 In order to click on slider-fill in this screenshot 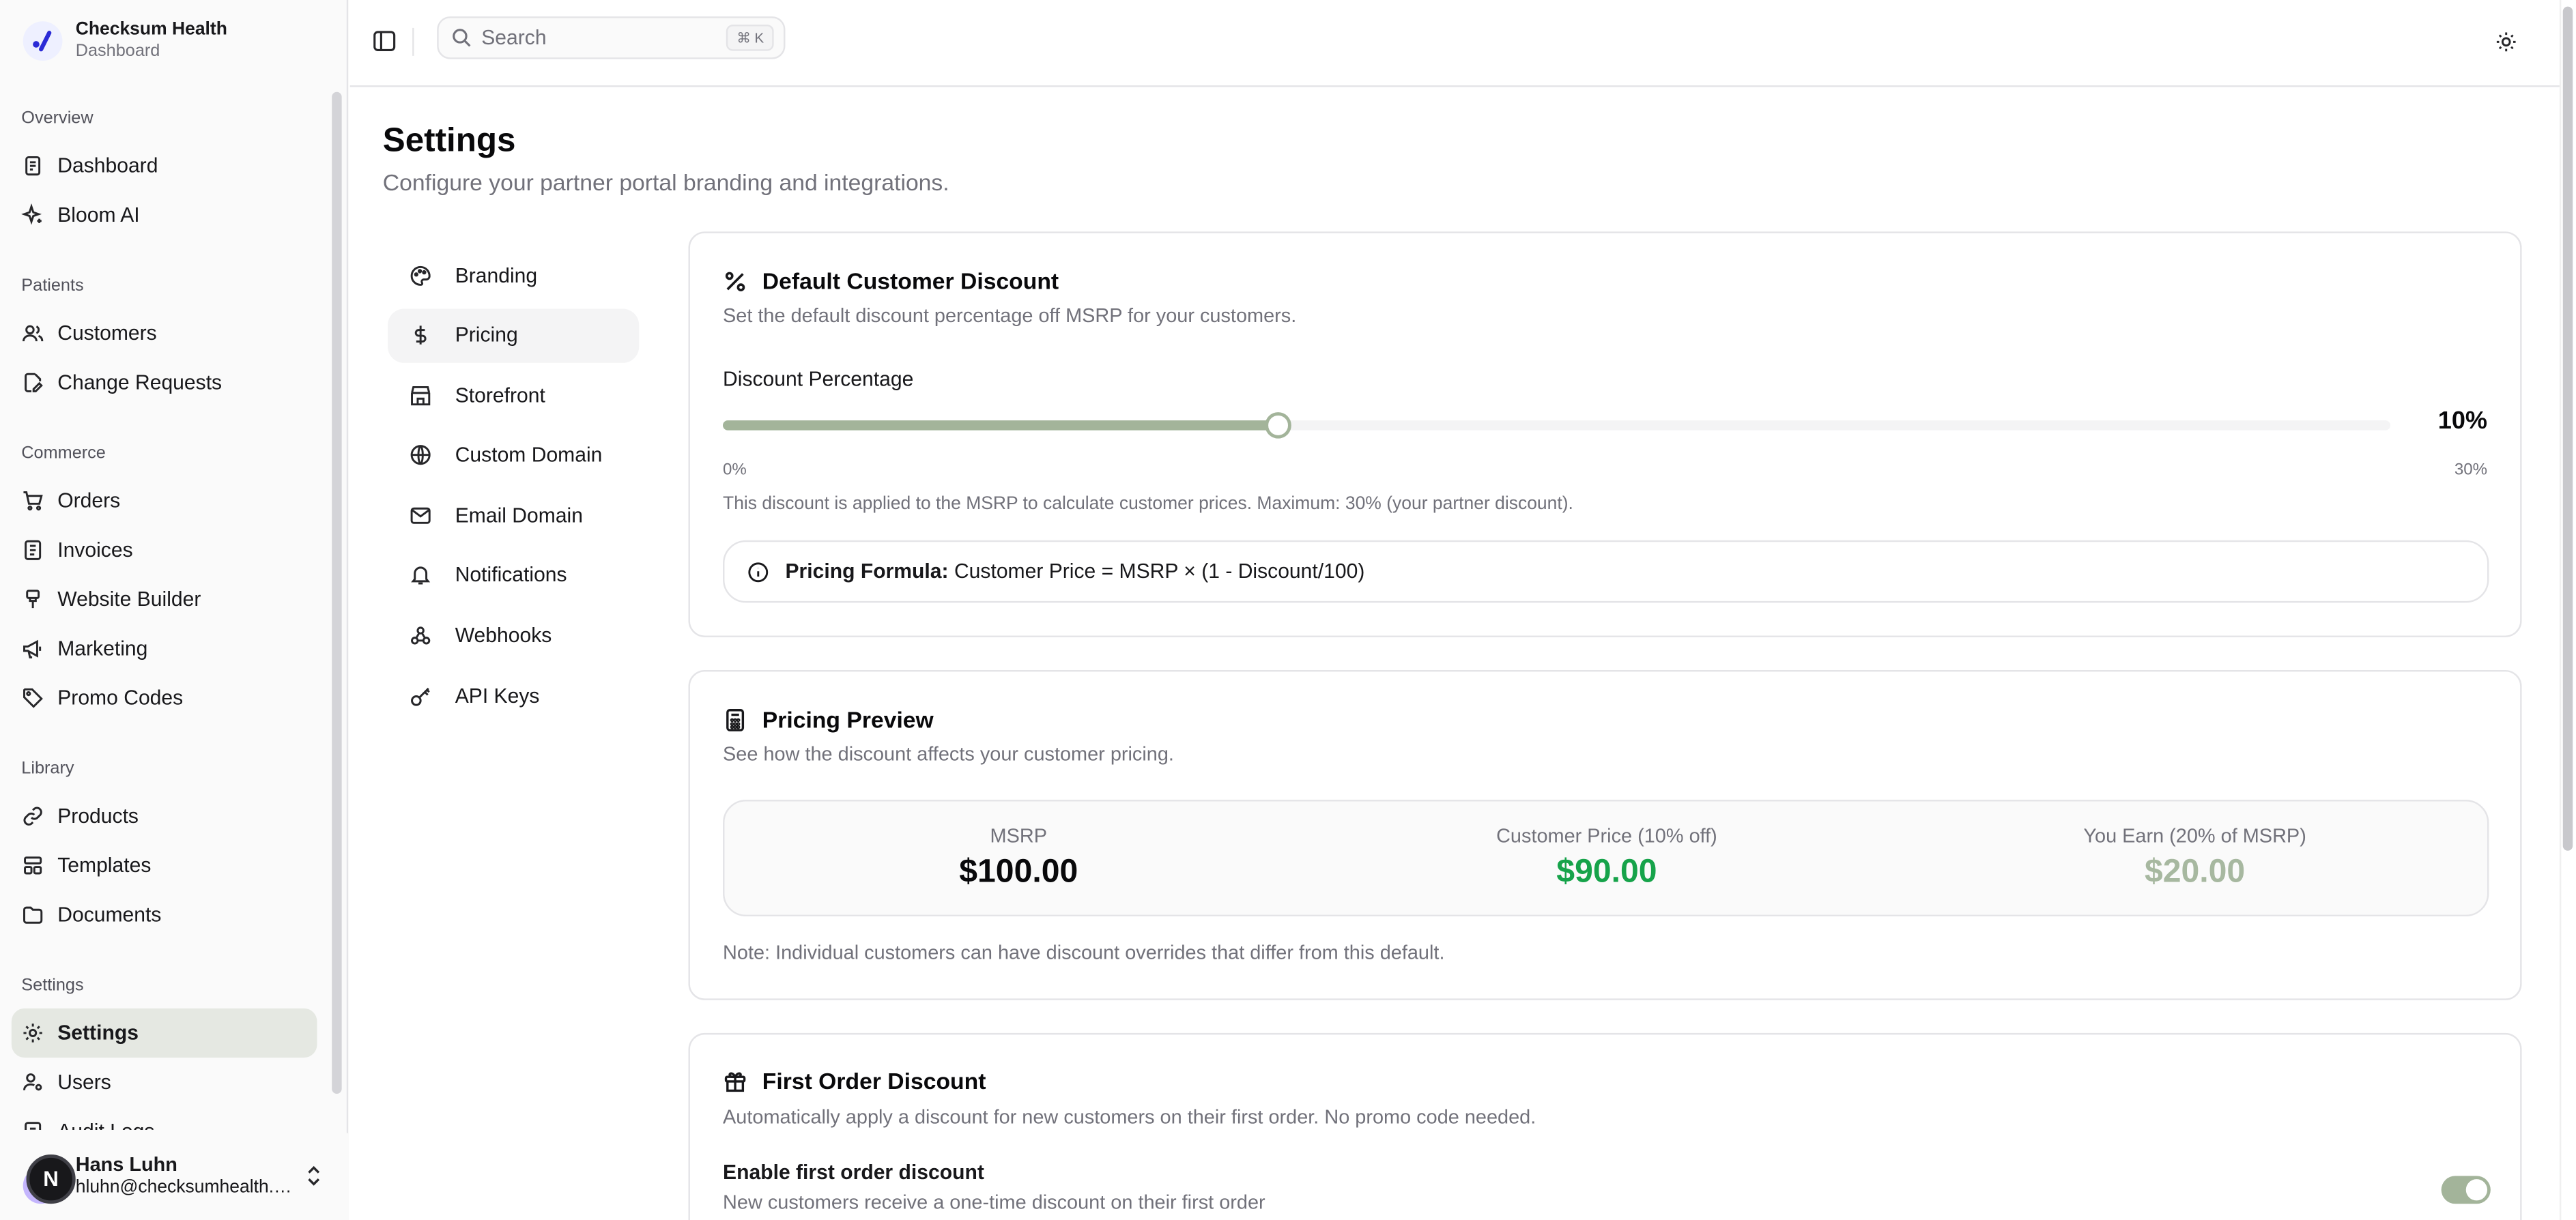, I will do `click(1001, 425)`.